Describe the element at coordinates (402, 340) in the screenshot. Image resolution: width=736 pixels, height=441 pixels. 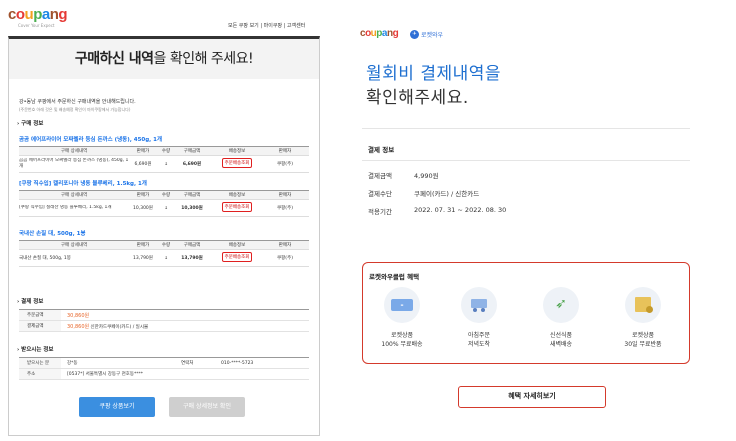
I see `benefit-label-1: 로켓상품 100% 무료배송` at that location.